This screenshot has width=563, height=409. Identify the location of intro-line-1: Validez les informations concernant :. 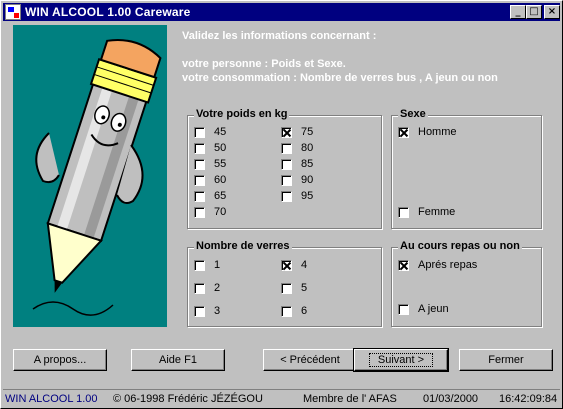
(279, 36).